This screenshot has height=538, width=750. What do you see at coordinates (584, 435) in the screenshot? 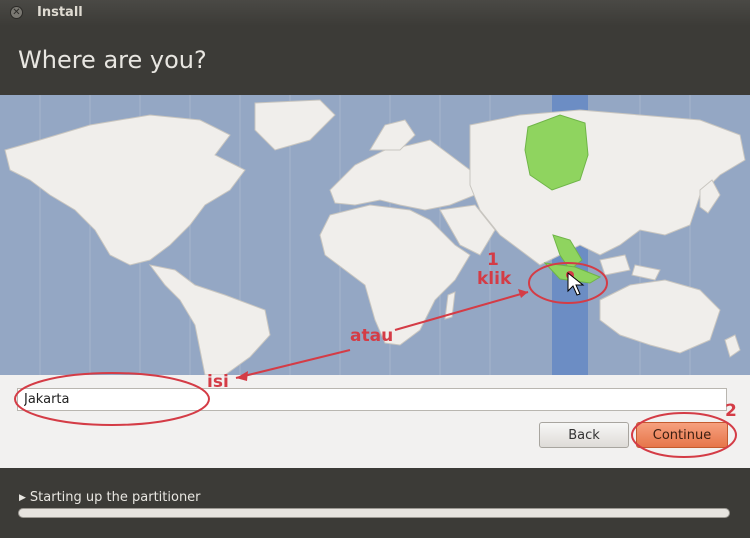
I see `back-button: Back` at bounding box center [584, 435].